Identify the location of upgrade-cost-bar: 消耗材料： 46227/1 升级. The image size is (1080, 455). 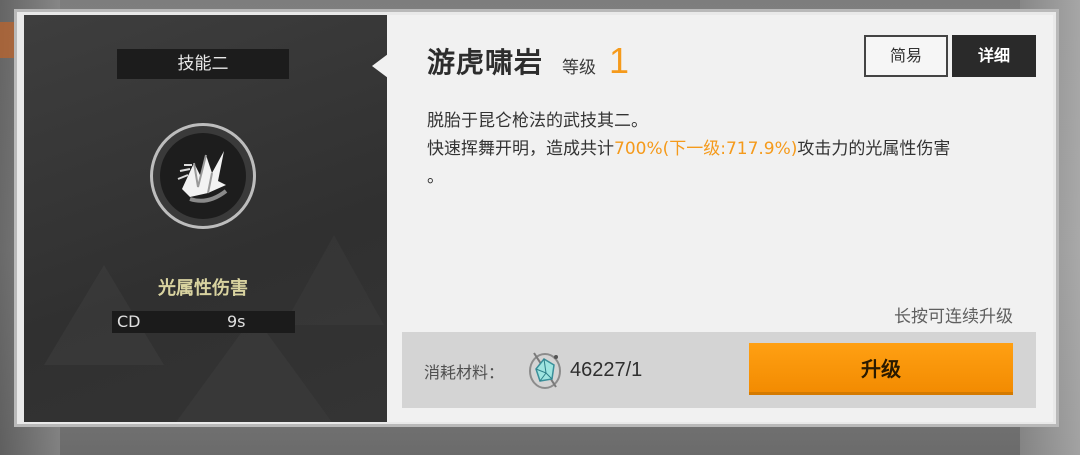
(719, 370).